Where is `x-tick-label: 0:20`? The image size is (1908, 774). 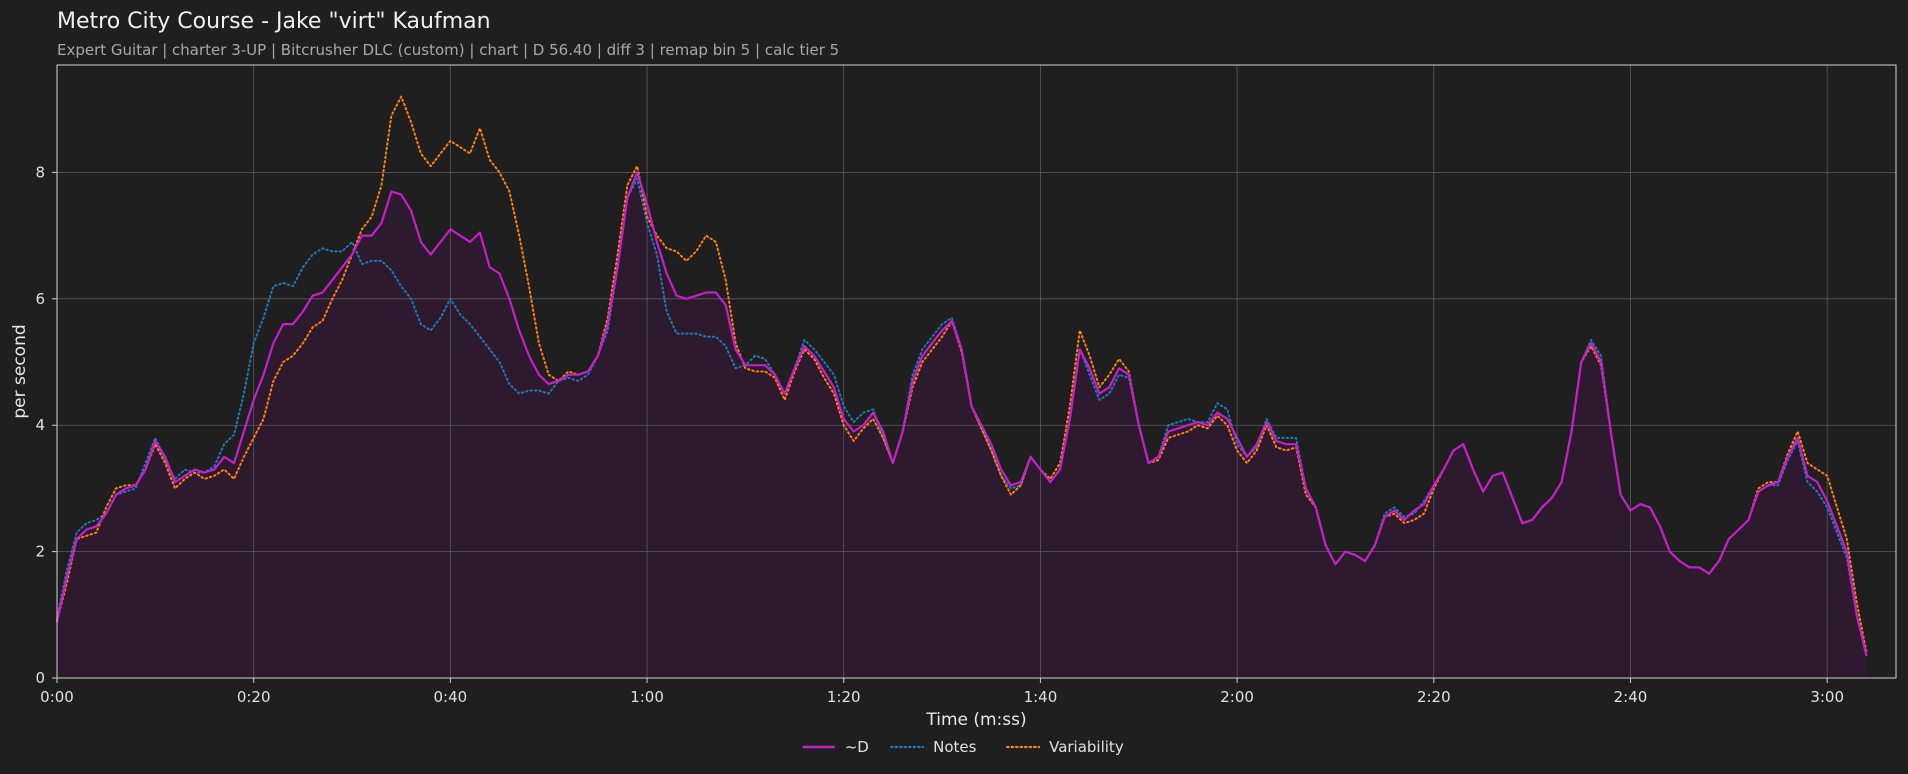 x-tick-label: 0:20 is located at coordinates (254, 697).